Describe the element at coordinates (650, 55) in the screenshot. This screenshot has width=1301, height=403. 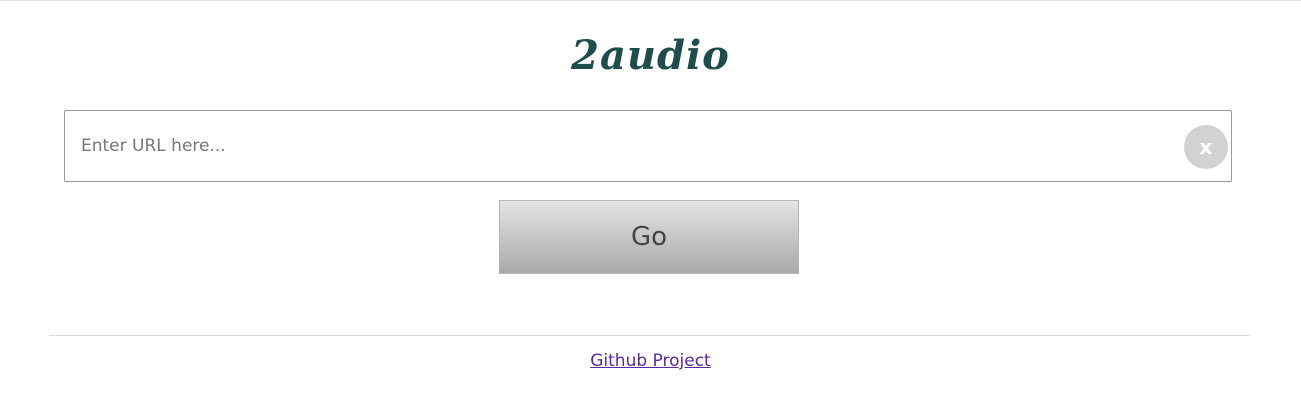
I see `app-logo: 2audio` at that location.